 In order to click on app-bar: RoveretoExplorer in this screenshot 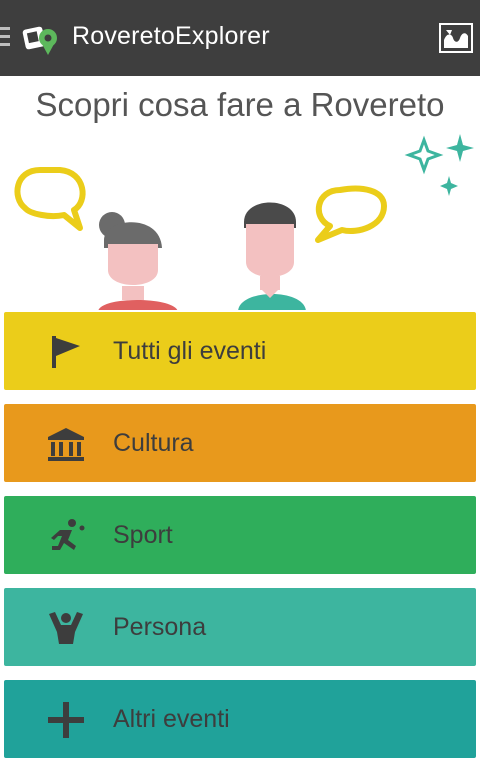, I will do `click(240, 38)`.